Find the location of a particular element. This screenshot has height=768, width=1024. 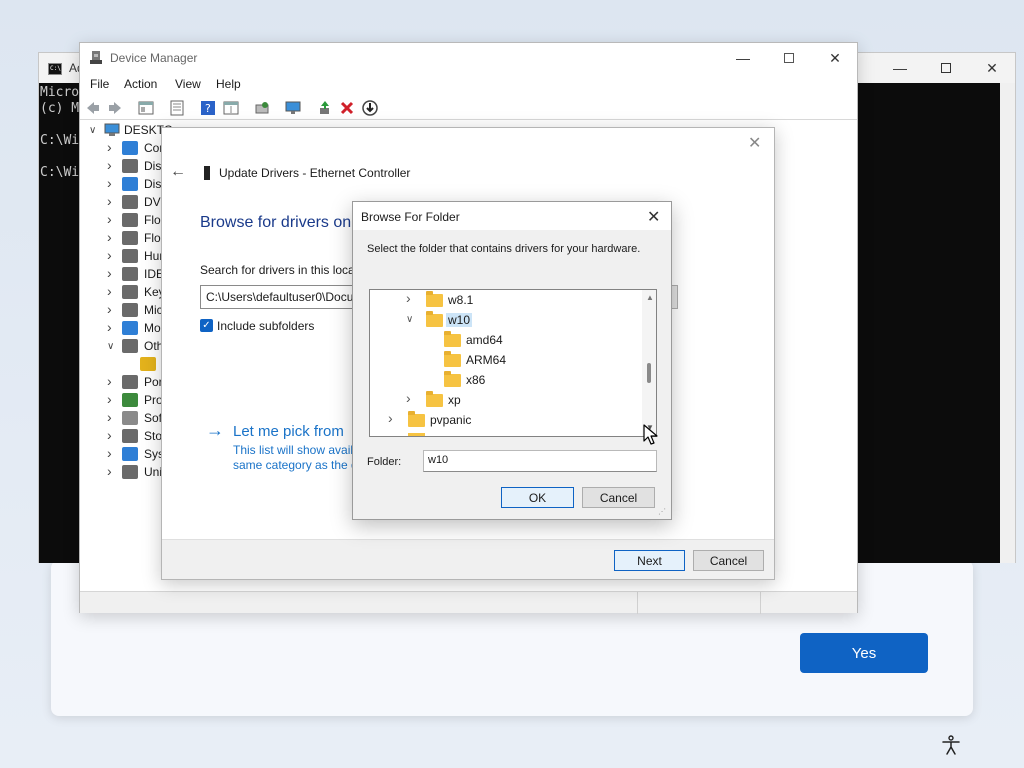

wizard-back-button: ← is located at coordinates (178, 172).